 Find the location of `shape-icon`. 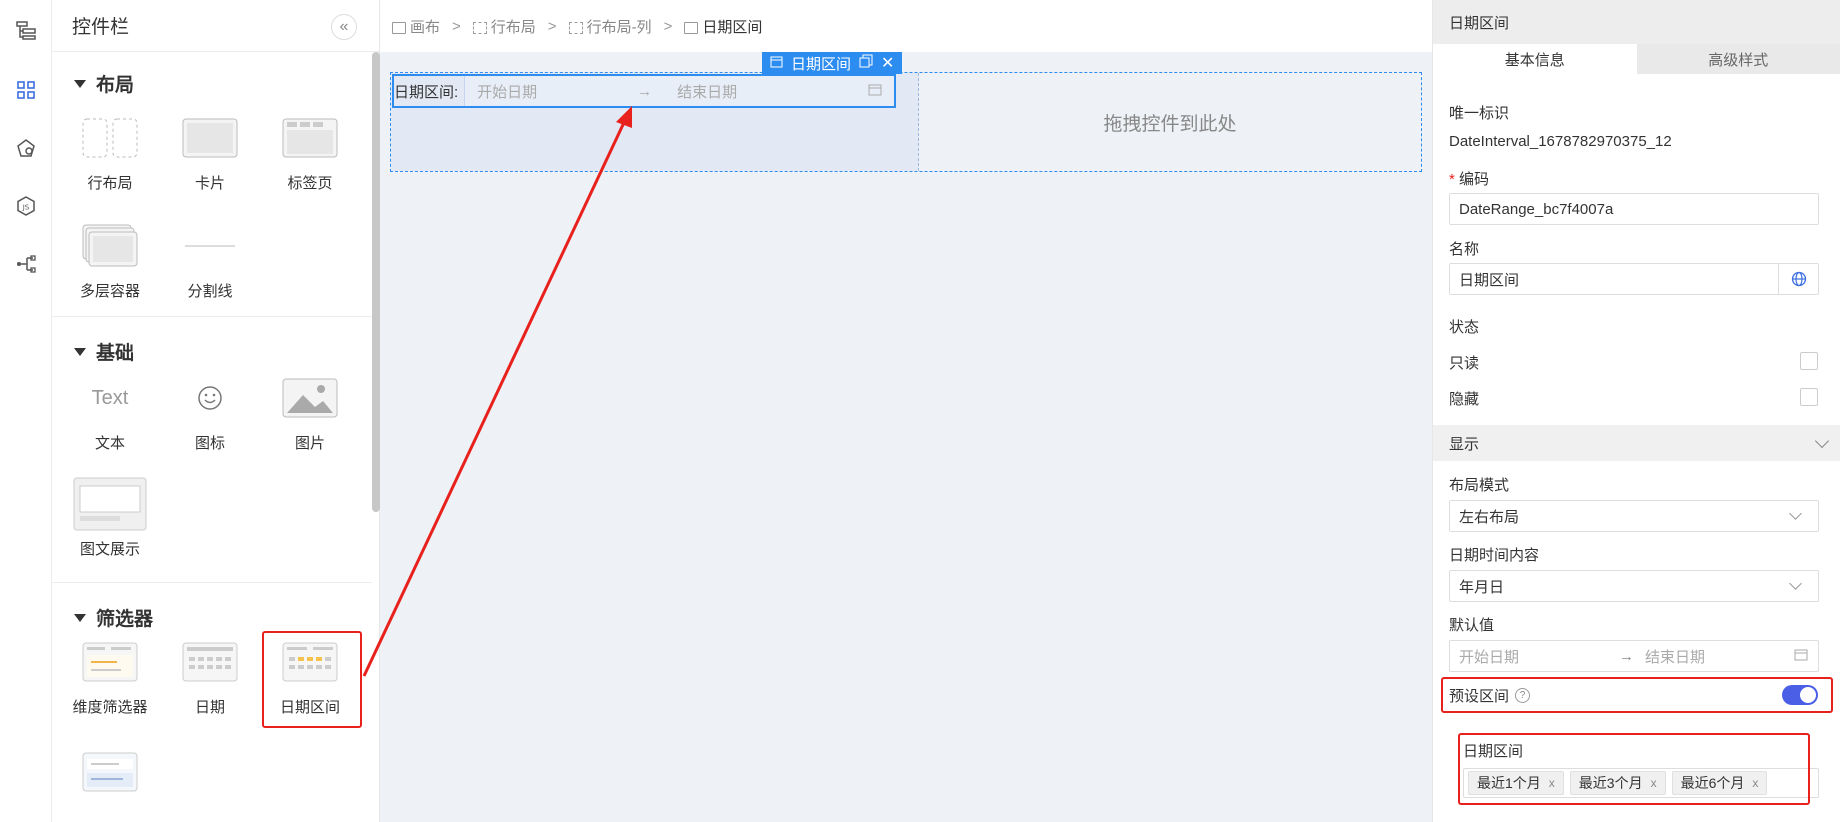

shape-icon is located at coordinates (26, 148).